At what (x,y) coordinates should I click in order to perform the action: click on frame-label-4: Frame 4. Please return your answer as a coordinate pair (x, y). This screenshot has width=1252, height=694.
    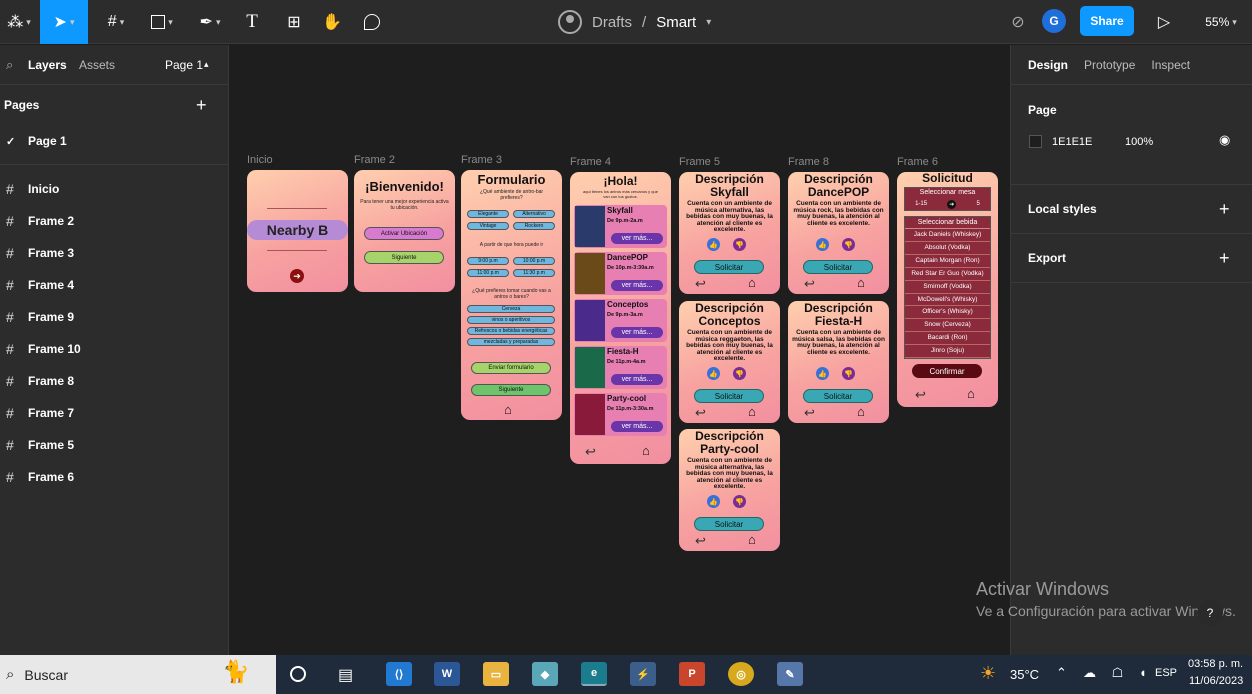
    Looking at the image, I should click on (590, 162).